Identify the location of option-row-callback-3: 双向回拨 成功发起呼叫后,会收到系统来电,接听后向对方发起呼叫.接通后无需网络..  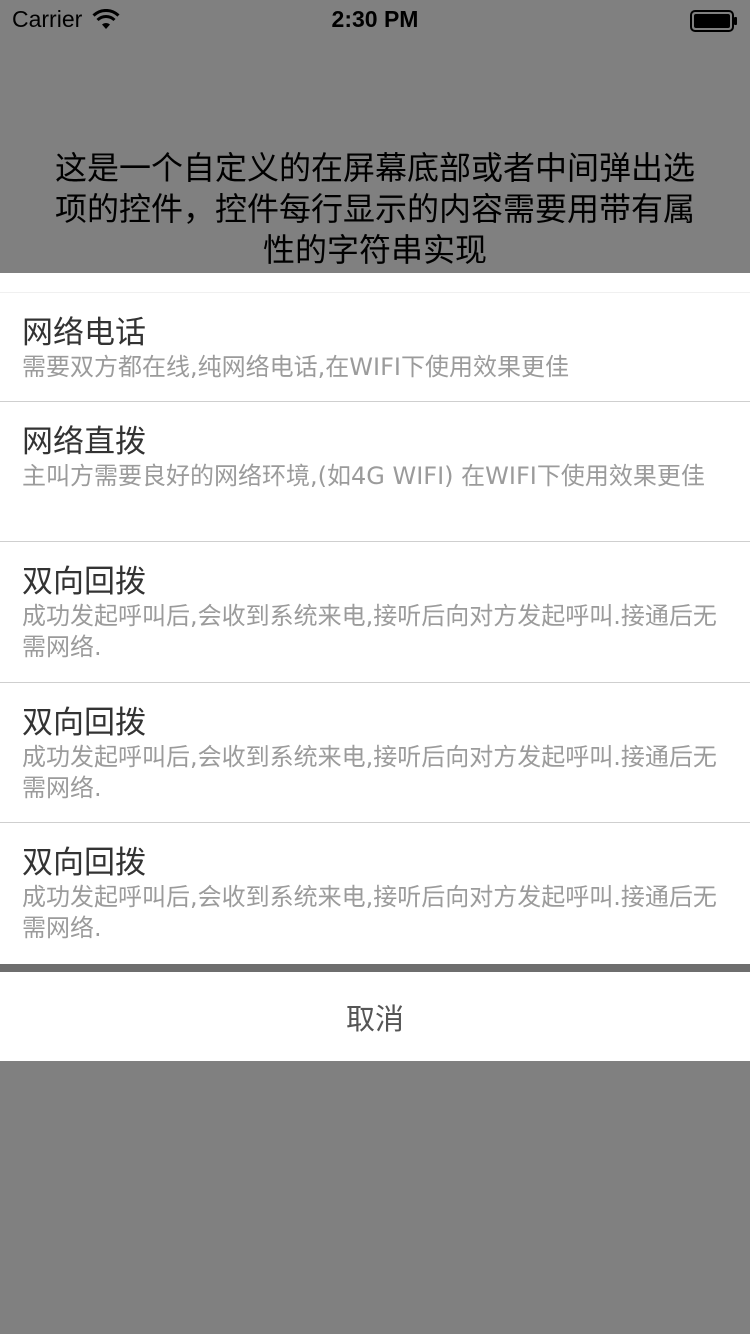
(375, 893).